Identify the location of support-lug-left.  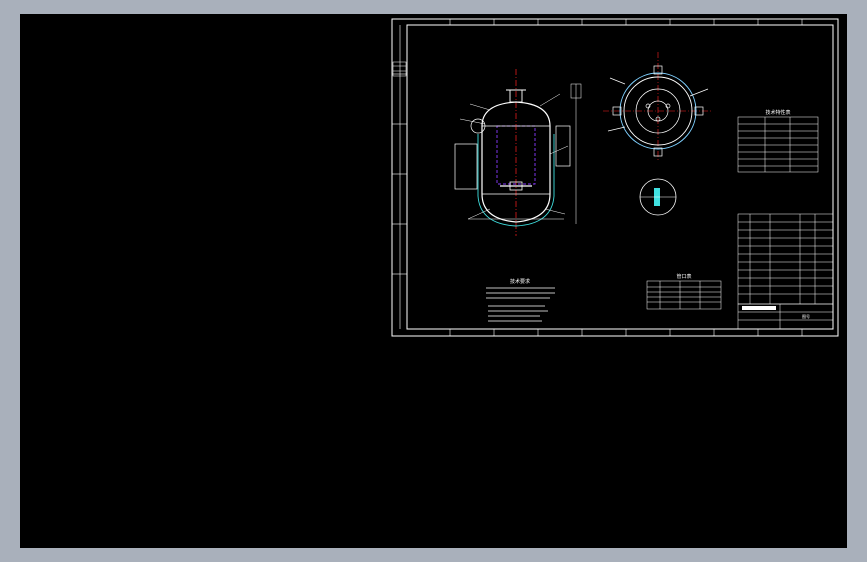
(466, 166).